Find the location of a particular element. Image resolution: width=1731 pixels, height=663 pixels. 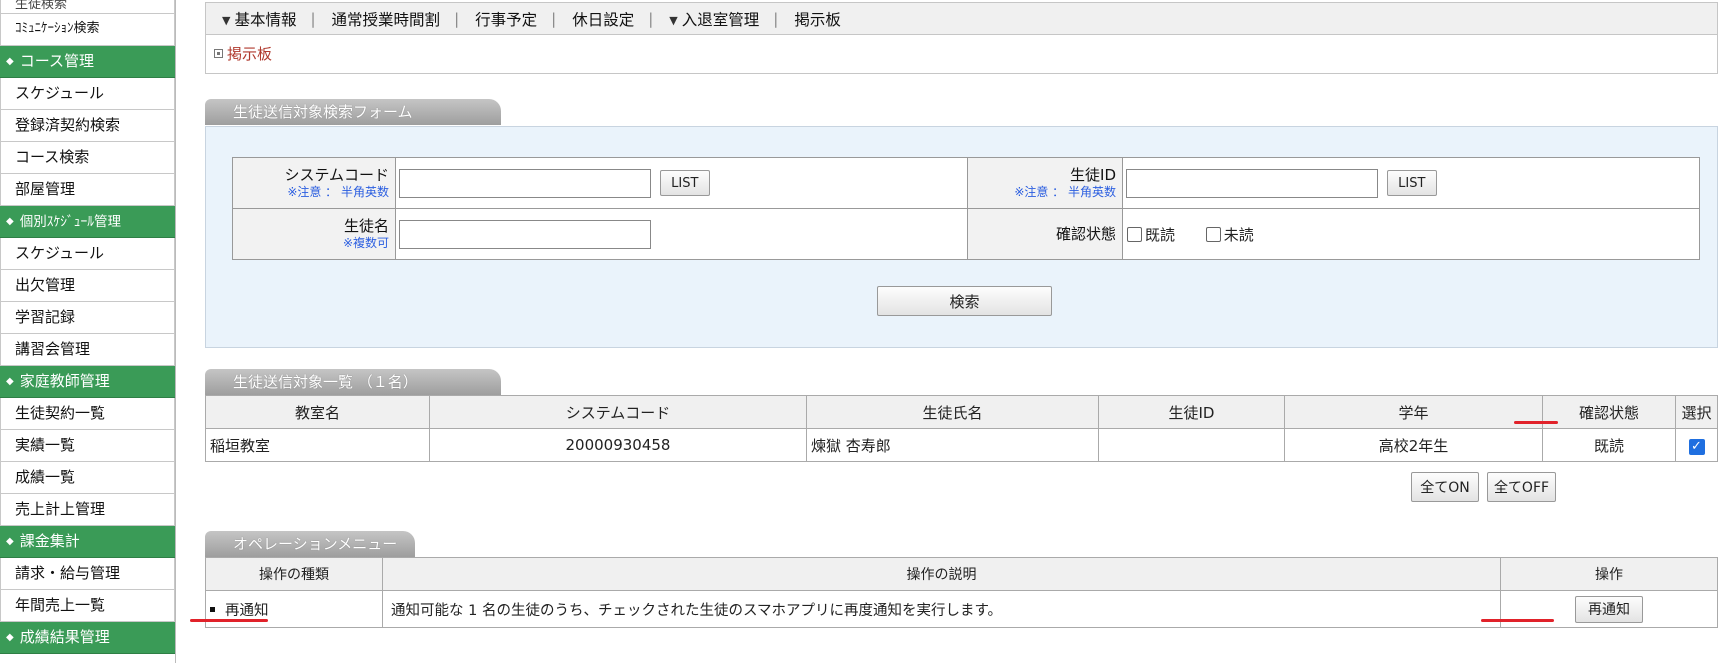

sidebar-section-header: ◆ コース管理 is located at coordinates (87, 62).